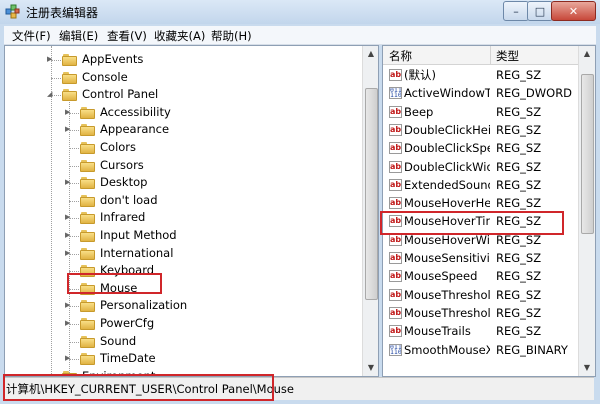 This screenshot has height=404, width=600. I want to click on menu-help: 帮助(H), so click(231, 36).